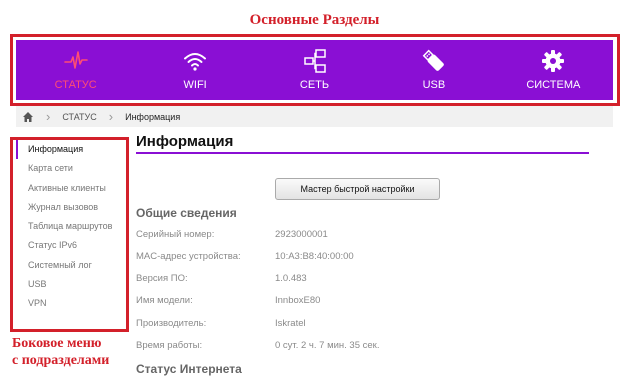 The image size is (629, 388). I want to click on page-title: Информация, so click(185, 141).